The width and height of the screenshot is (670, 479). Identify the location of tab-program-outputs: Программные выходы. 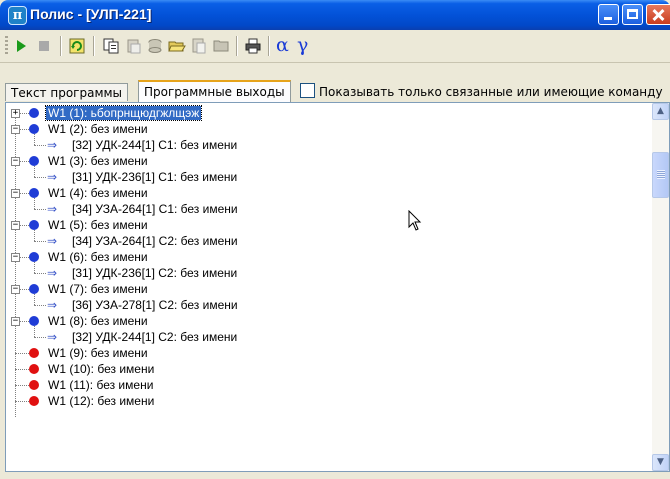
(214, 91).